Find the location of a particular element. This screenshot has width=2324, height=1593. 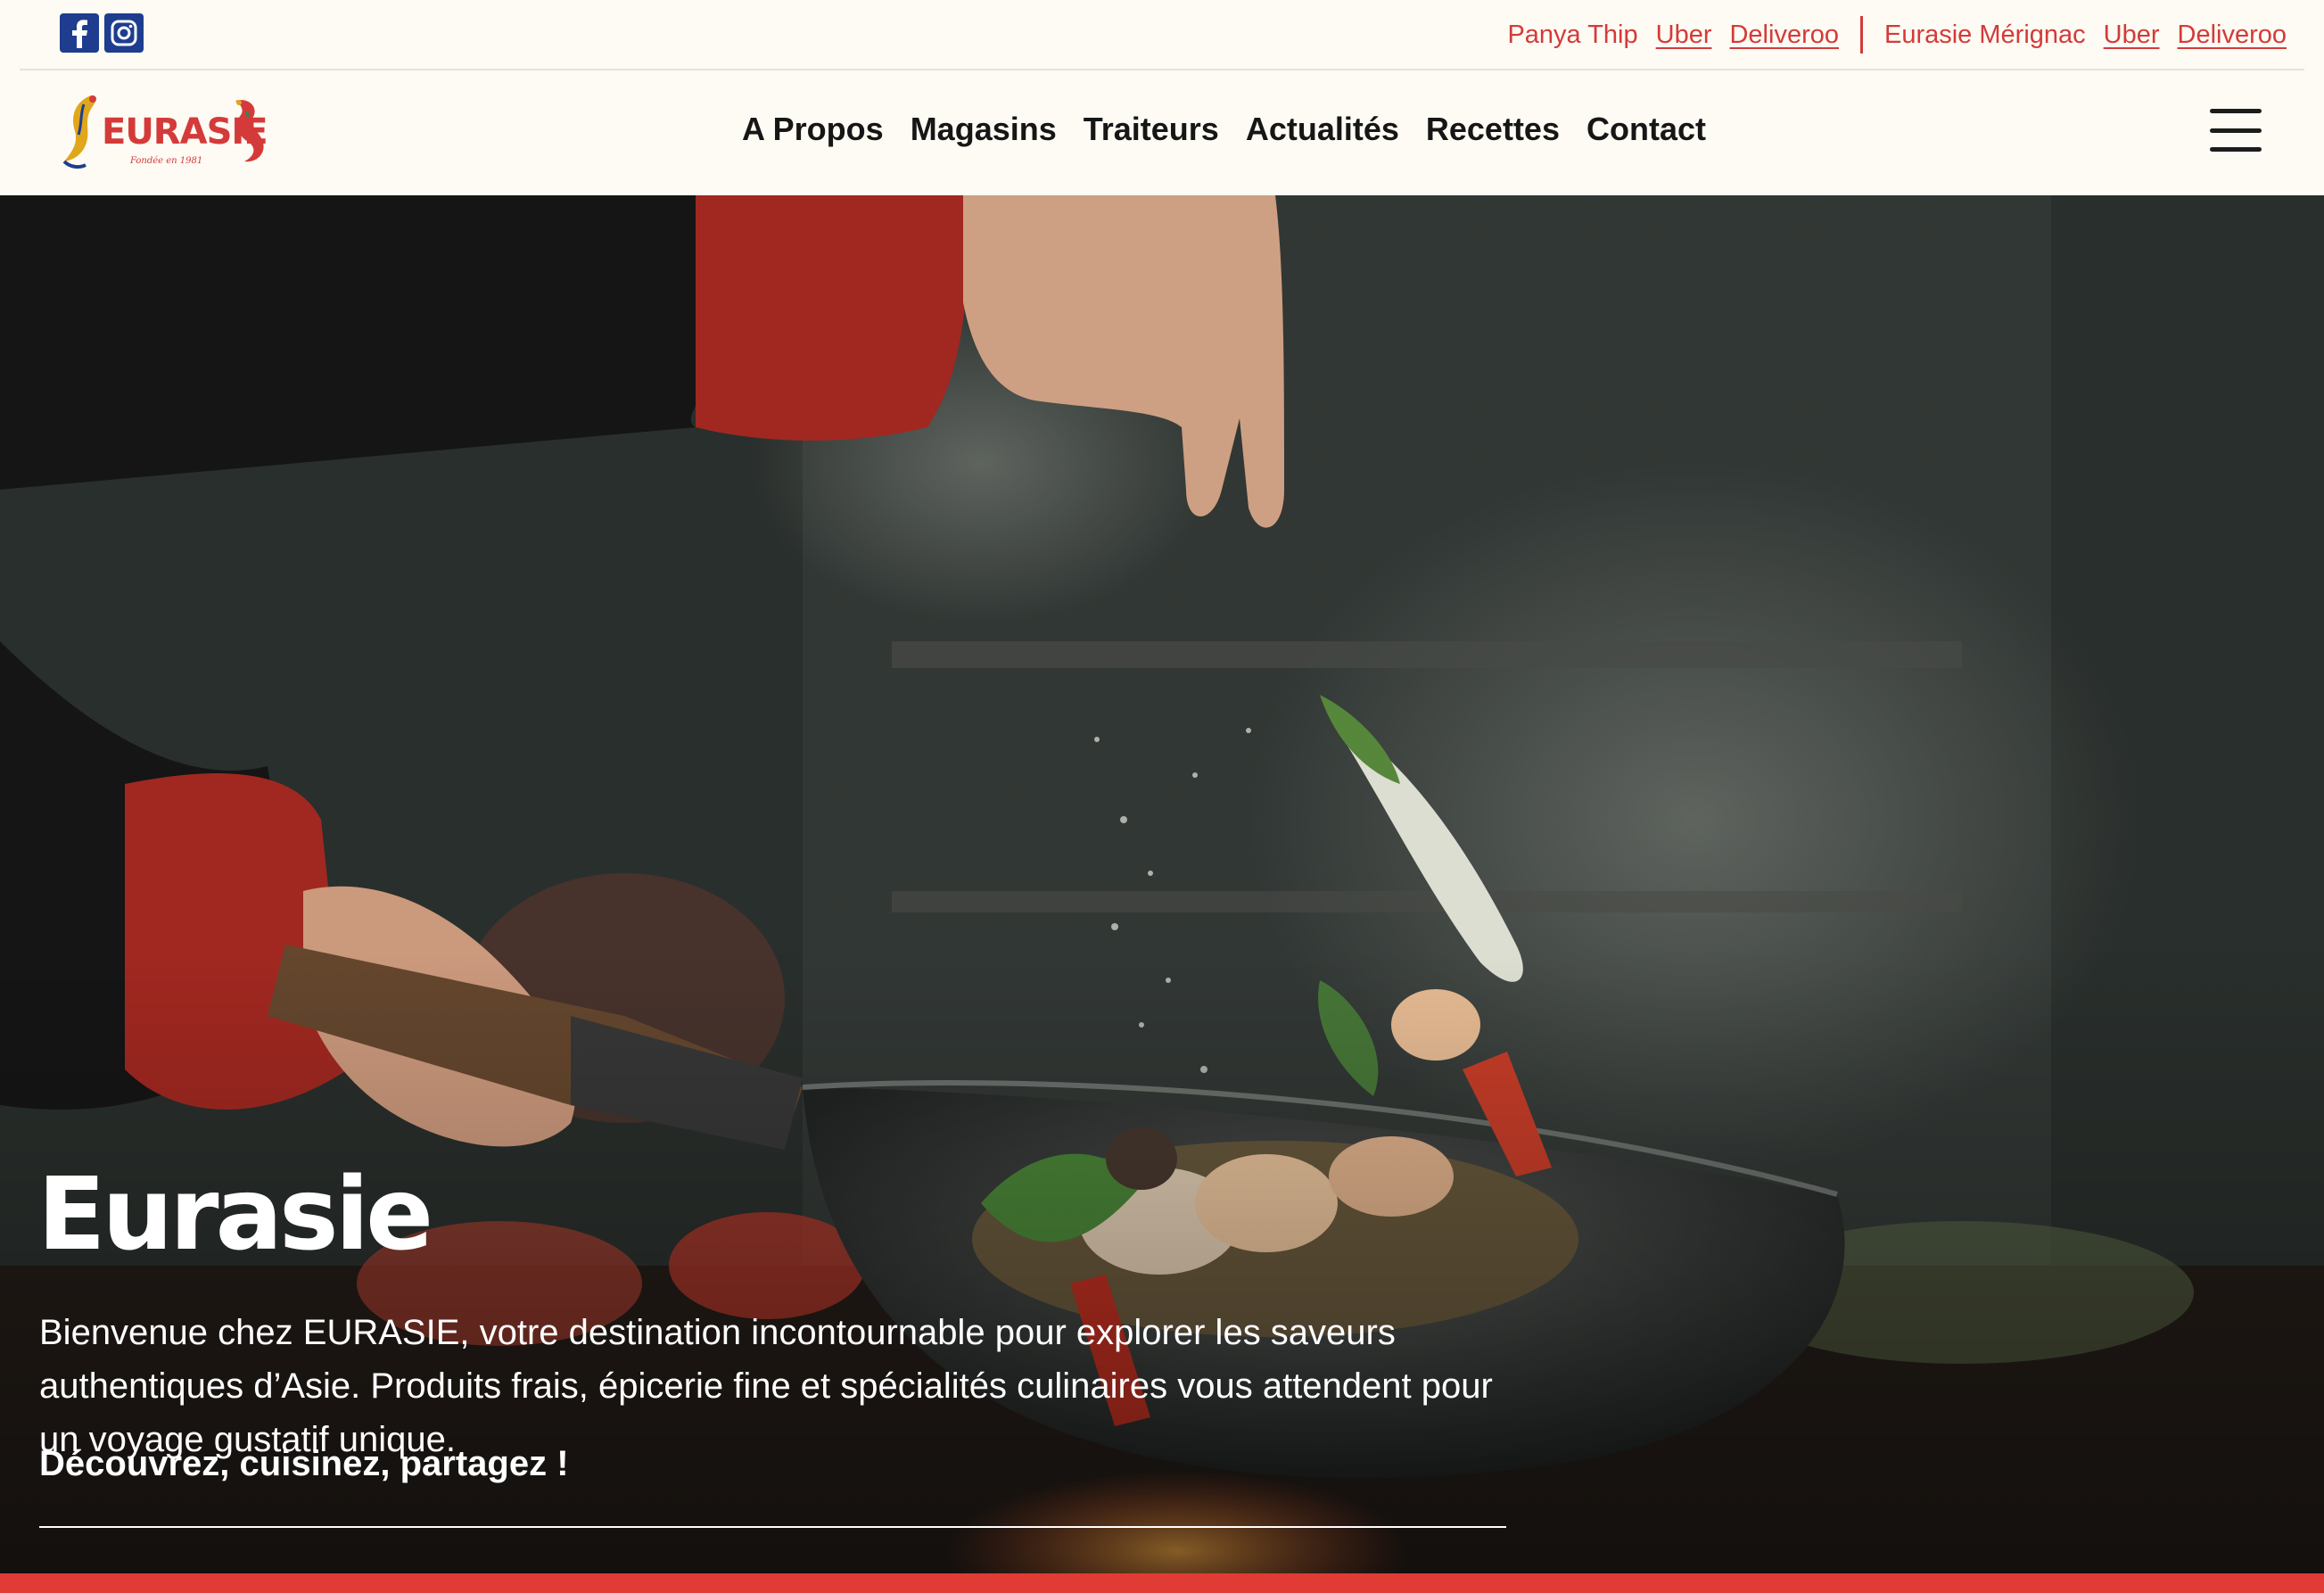

nav-item-a-propos: A Propos is located at coordinates (813, 129).